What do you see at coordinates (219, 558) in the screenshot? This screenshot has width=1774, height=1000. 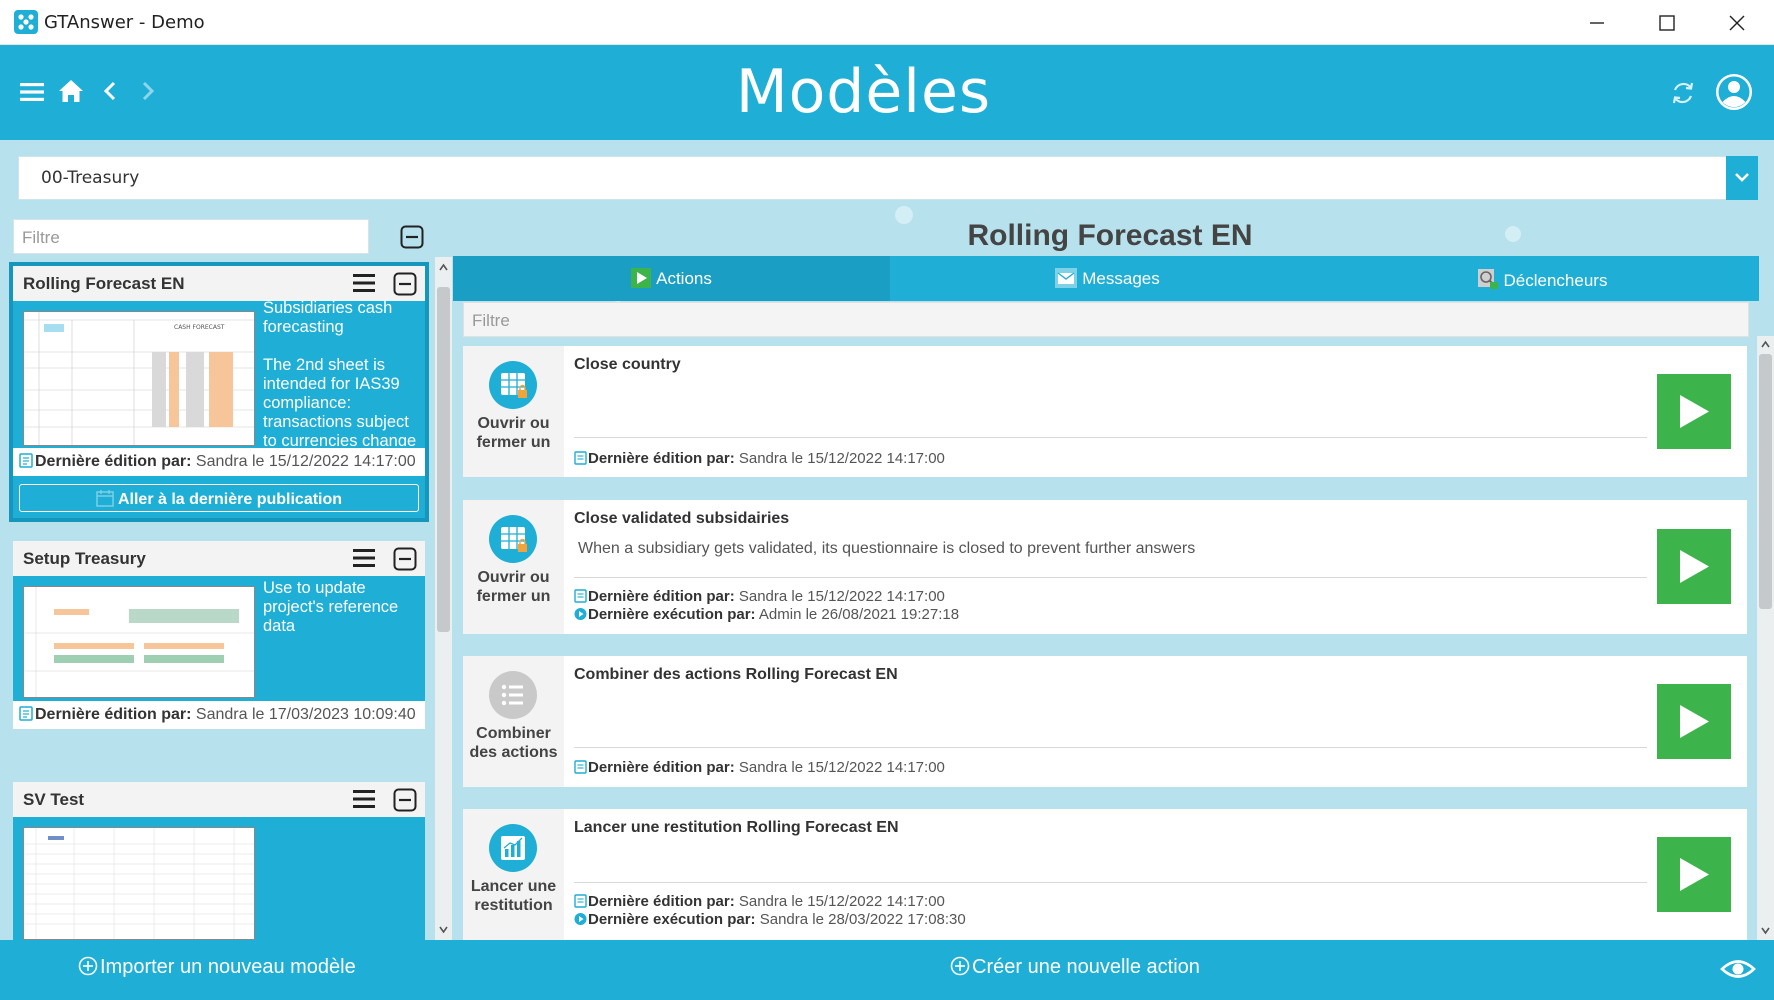 I see `model-card-header: Setup Treasury` at bounding box center [219, 558].